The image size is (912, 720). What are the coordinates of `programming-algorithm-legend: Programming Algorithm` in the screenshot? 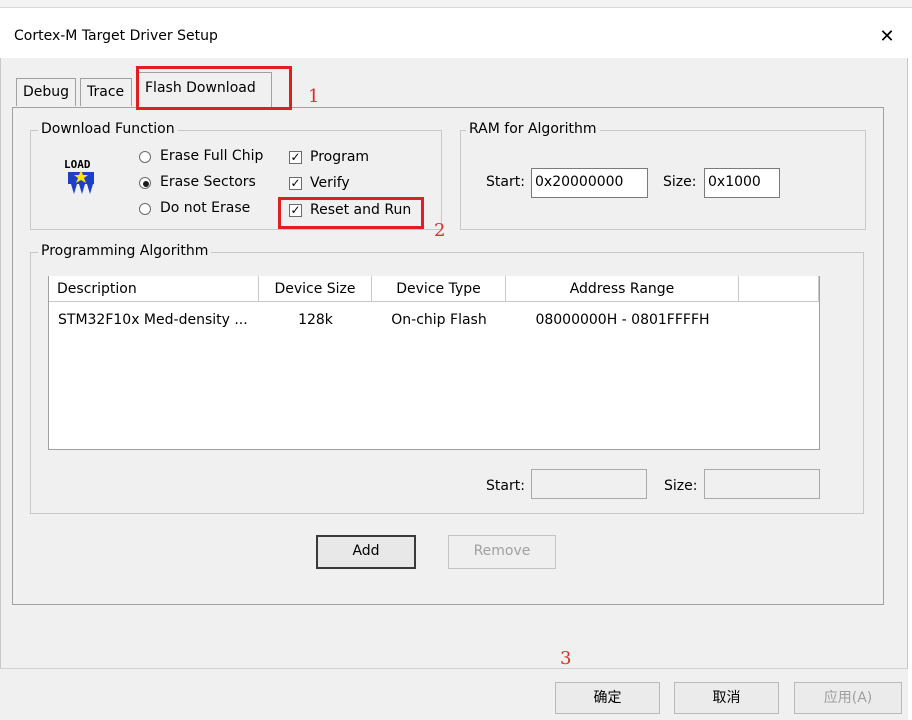 It's located at (125, 251).